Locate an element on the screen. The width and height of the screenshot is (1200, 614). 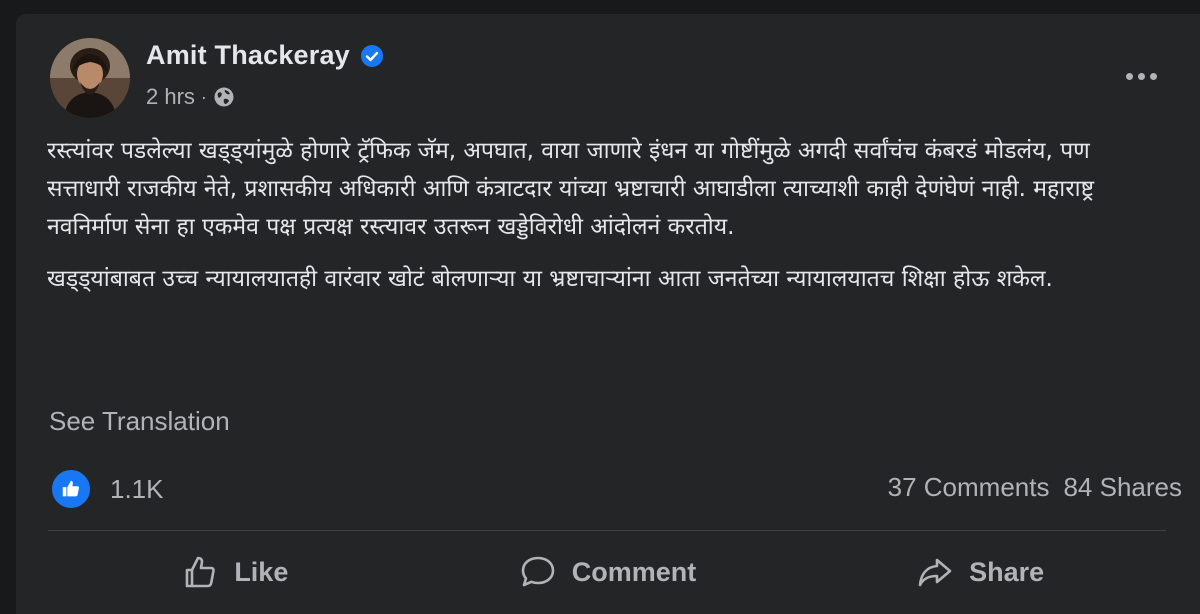
comment-label: Comment is located at coordinates (634, 571).